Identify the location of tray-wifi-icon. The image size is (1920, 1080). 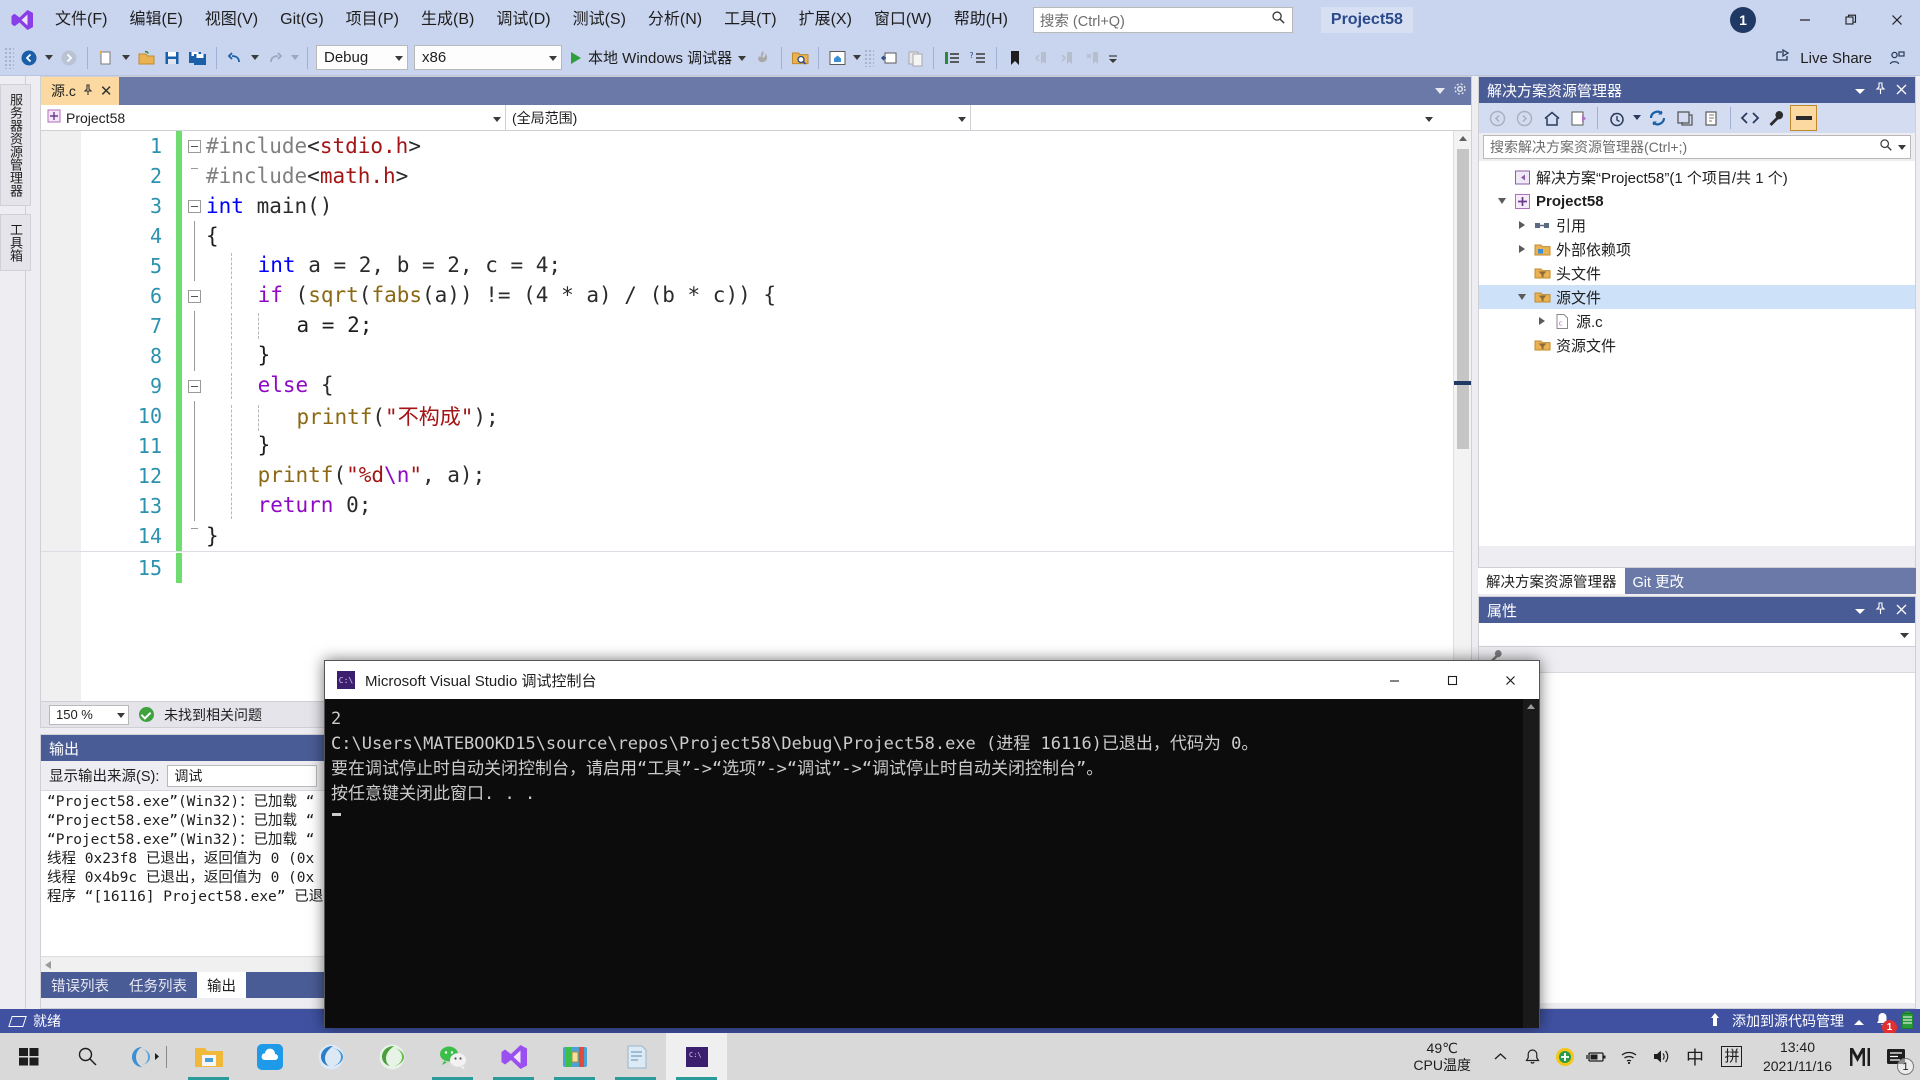
(1629, 1056).